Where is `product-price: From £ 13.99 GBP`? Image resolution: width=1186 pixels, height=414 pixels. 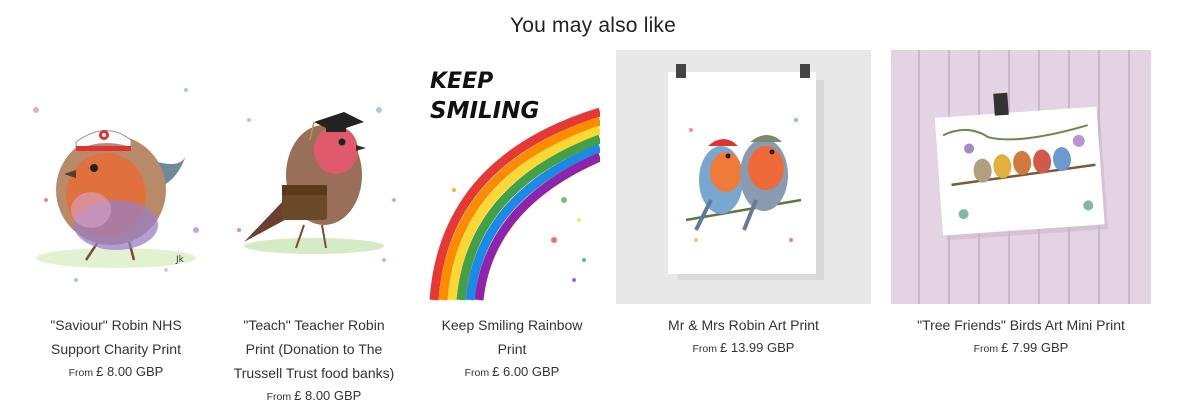
product-price: From £ 13.99 GBP is located at coordinates (743, 348).